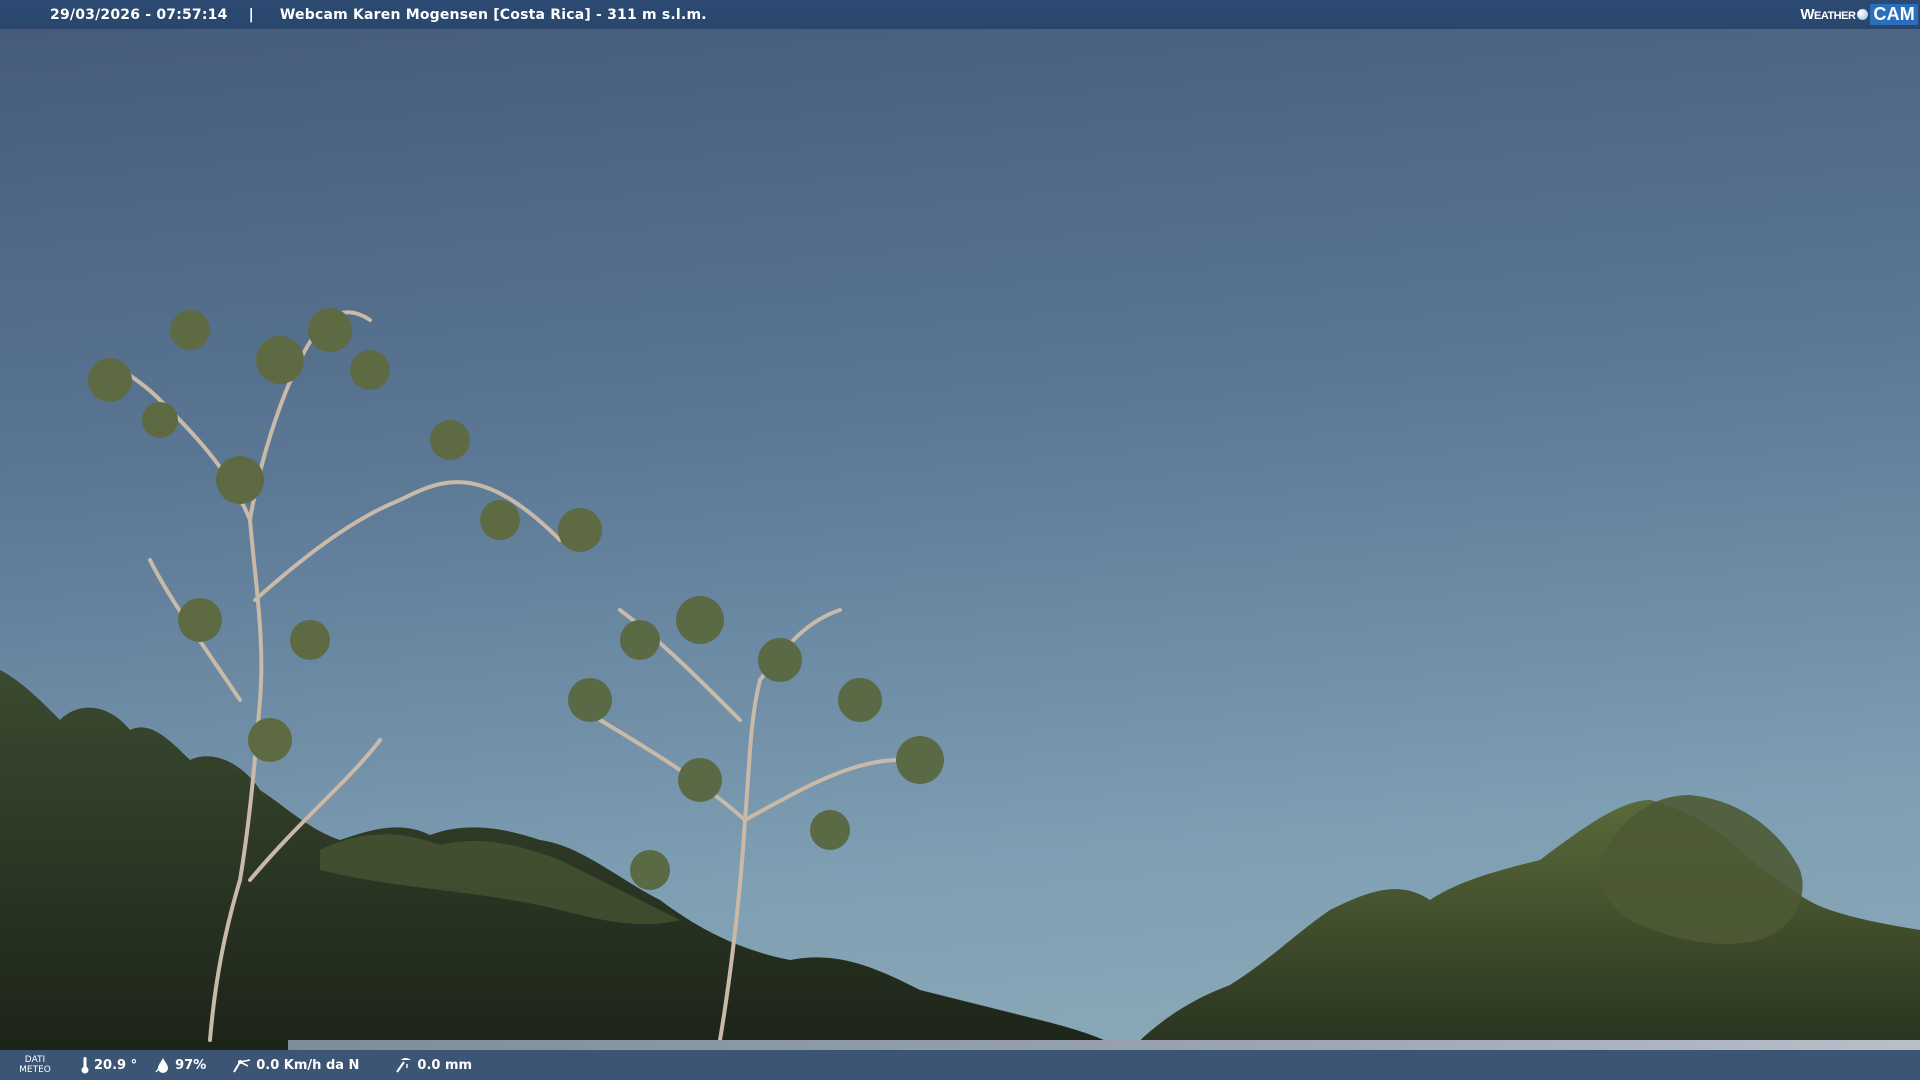 The width and height of the screenshot is (1920, 1080). I want to click on humidity-value: 97%, so click(191, 1065).